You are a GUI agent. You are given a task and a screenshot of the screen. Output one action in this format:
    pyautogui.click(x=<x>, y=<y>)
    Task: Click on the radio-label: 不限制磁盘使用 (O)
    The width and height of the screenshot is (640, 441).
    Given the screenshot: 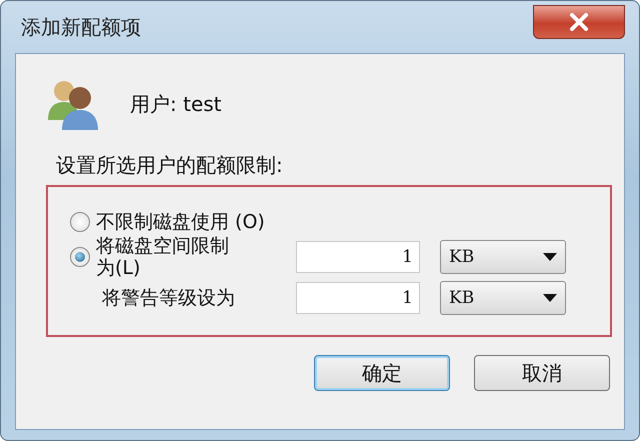 What is the action you would take?
    pyautogui.click(x=196, y=222)
    